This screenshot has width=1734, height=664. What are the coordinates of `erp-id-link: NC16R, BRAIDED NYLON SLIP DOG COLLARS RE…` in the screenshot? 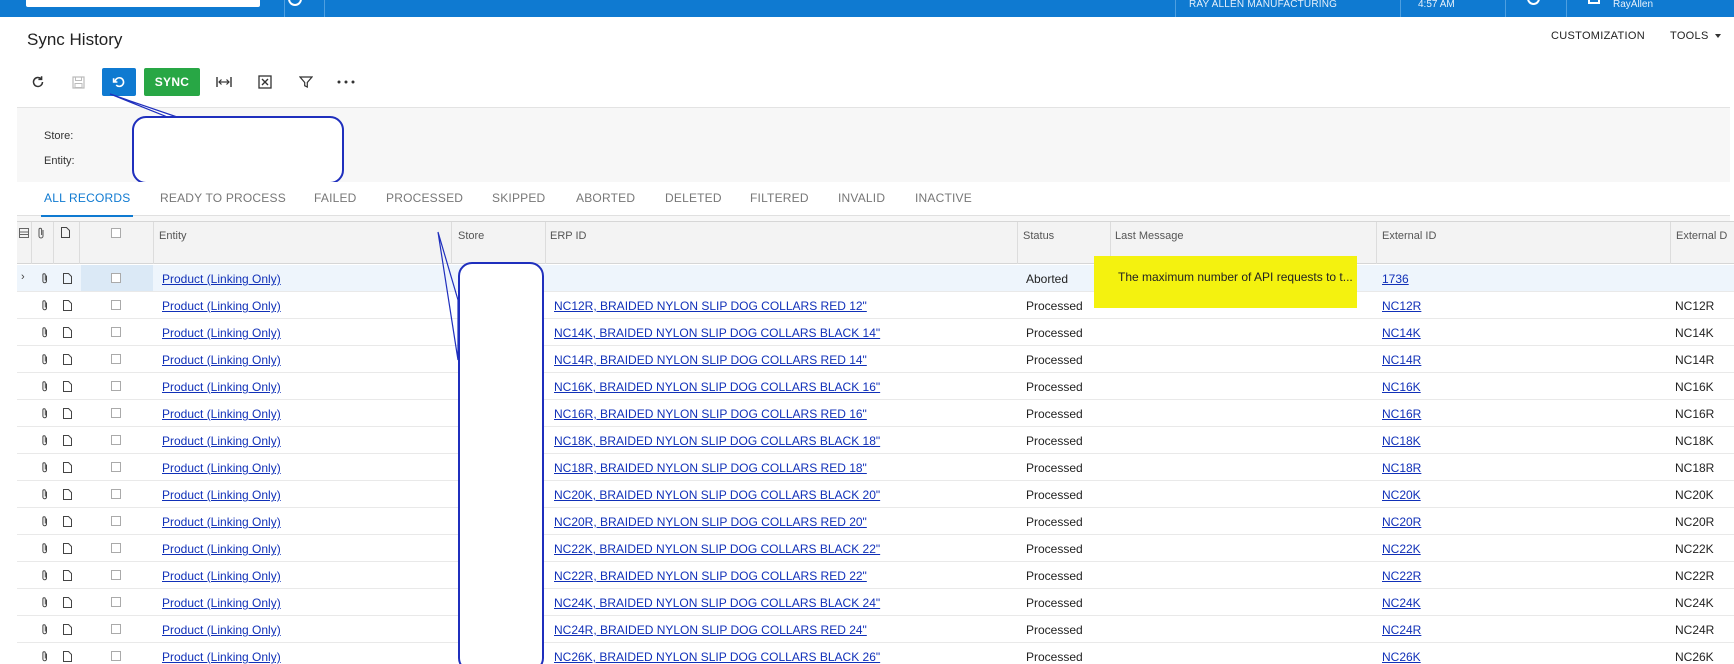 It's located at (710, 414).